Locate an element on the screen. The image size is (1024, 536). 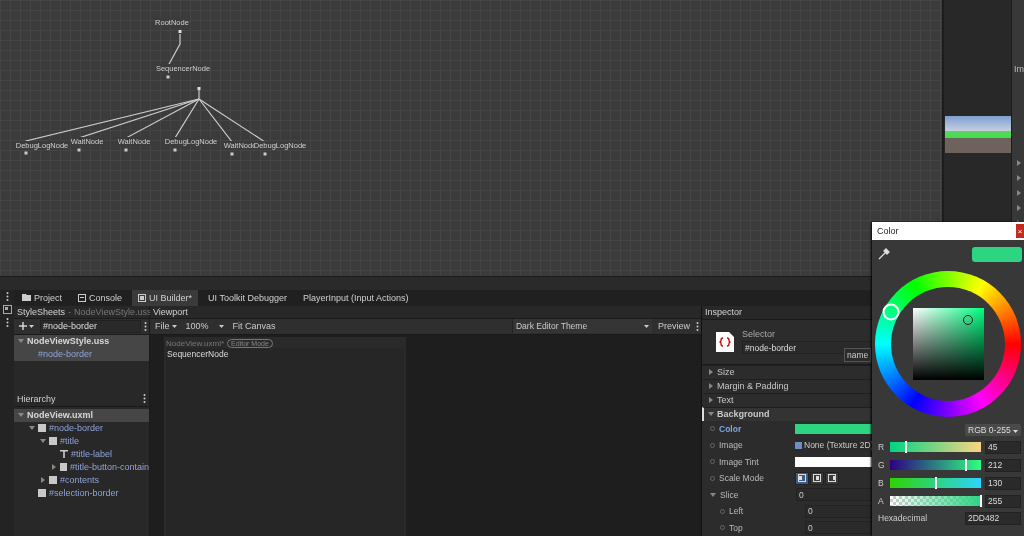
property-label: Color is located at coordinates (731, 428).